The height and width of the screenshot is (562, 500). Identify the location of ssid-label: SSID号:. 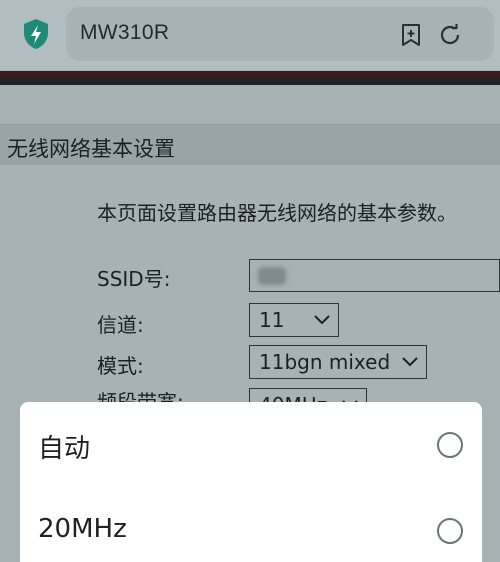
(134, 279).